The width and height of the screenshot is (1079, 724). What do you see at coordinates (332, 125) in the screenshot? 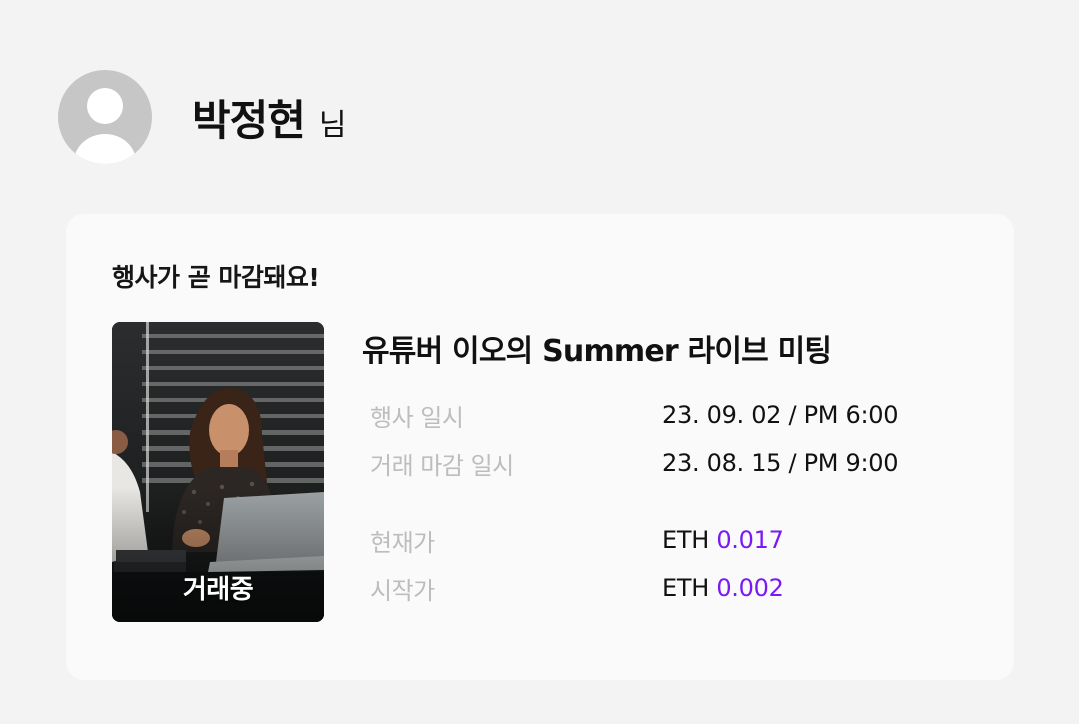
I see `user-name-suffix: 님` at bounding box center [332, 125].